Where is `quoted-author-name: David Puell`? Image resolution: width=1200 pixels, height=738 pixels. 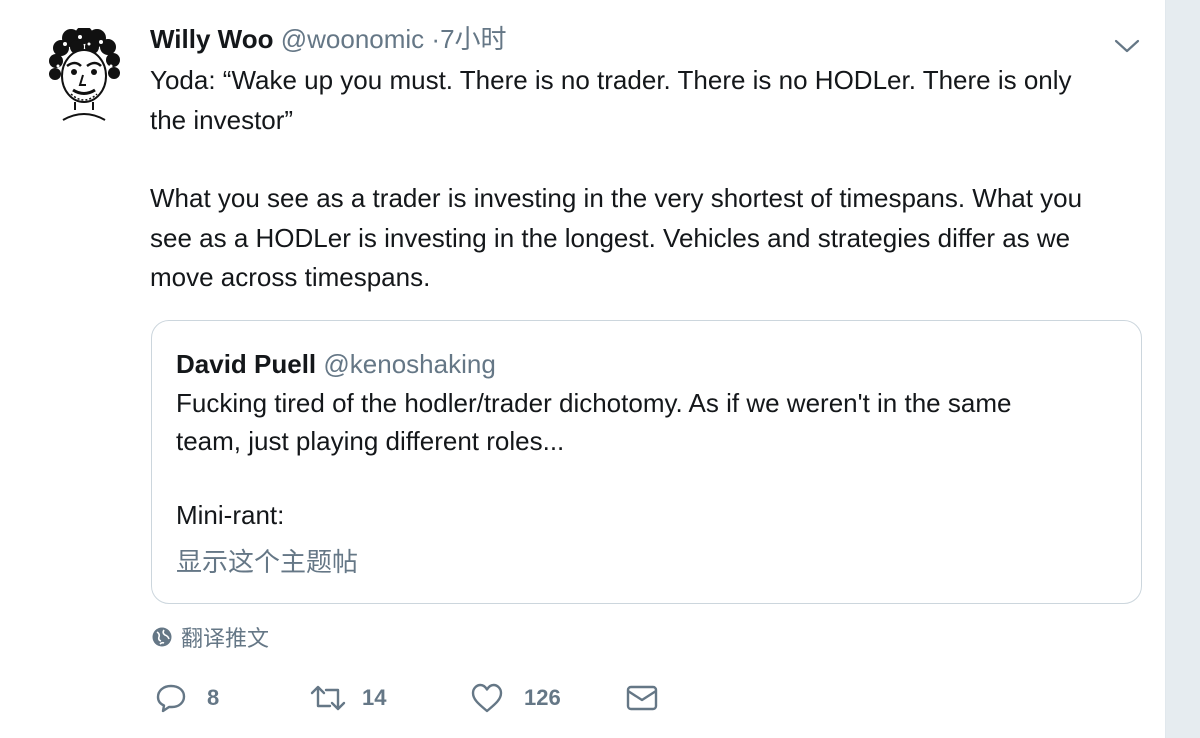 quoted-author-name: David Puell is located at coordinates (246, 364).